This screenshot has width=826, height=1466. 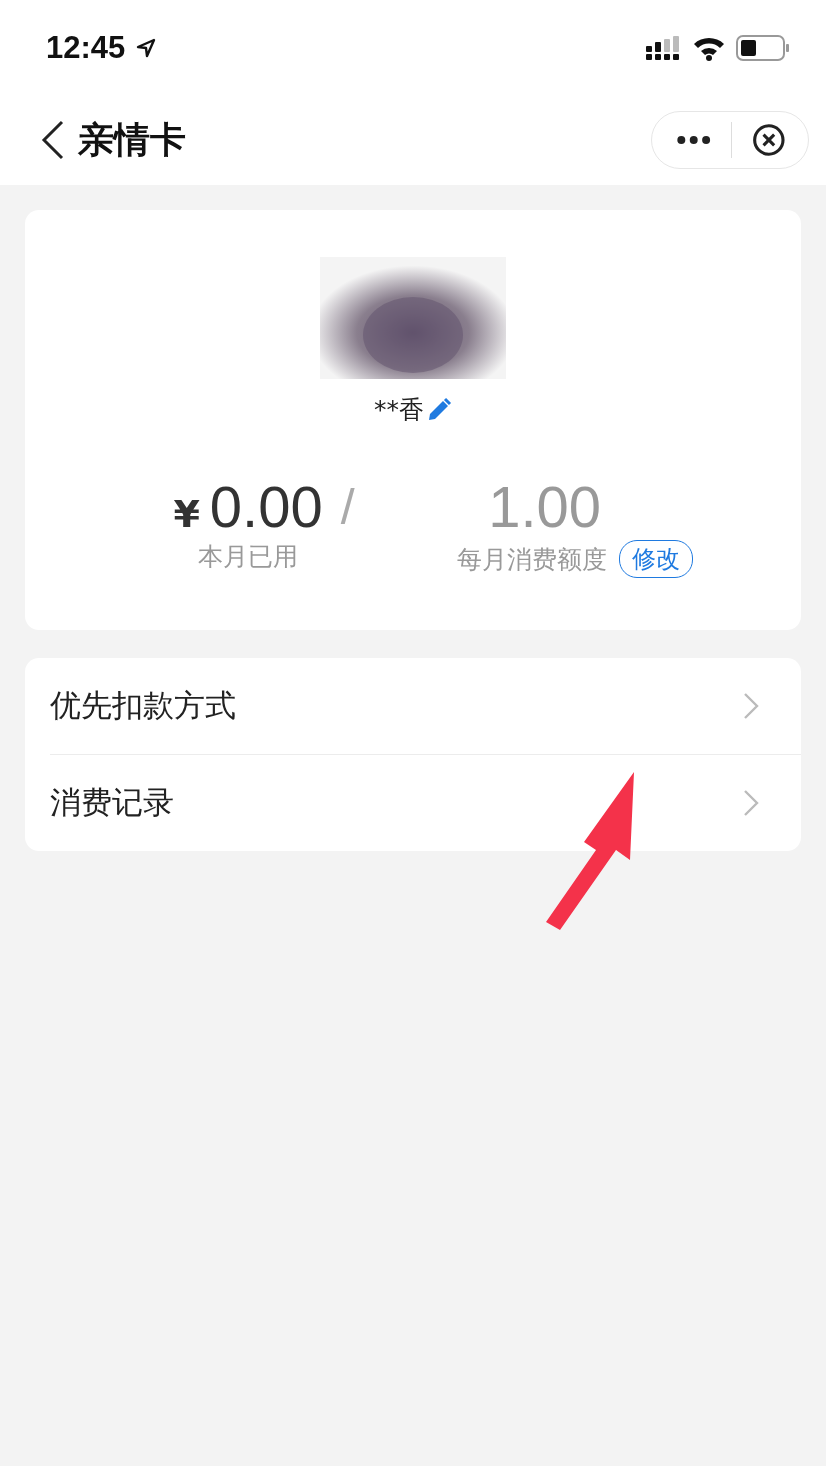 I want to click on menu-item: 消费记录, so click(x=425, y=803).